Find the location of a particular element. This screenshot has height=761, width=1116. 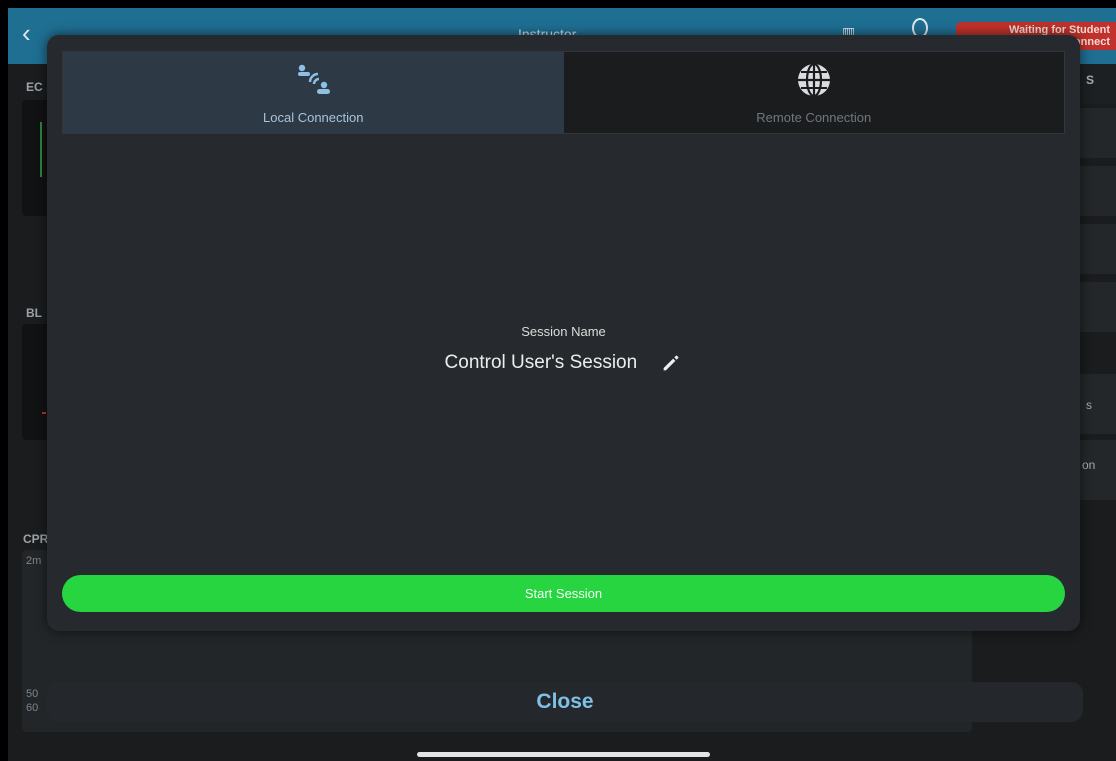

close-bar: Close is located at coordinates (565, 702).